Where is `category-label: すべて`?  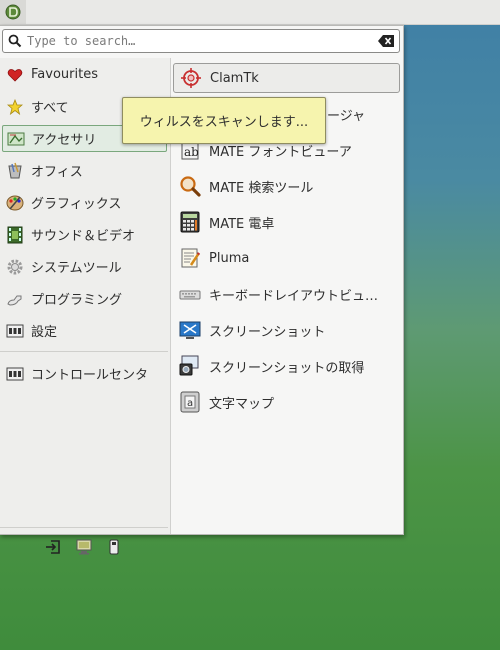
category-label: すべて is located at coordinates (50, 108).